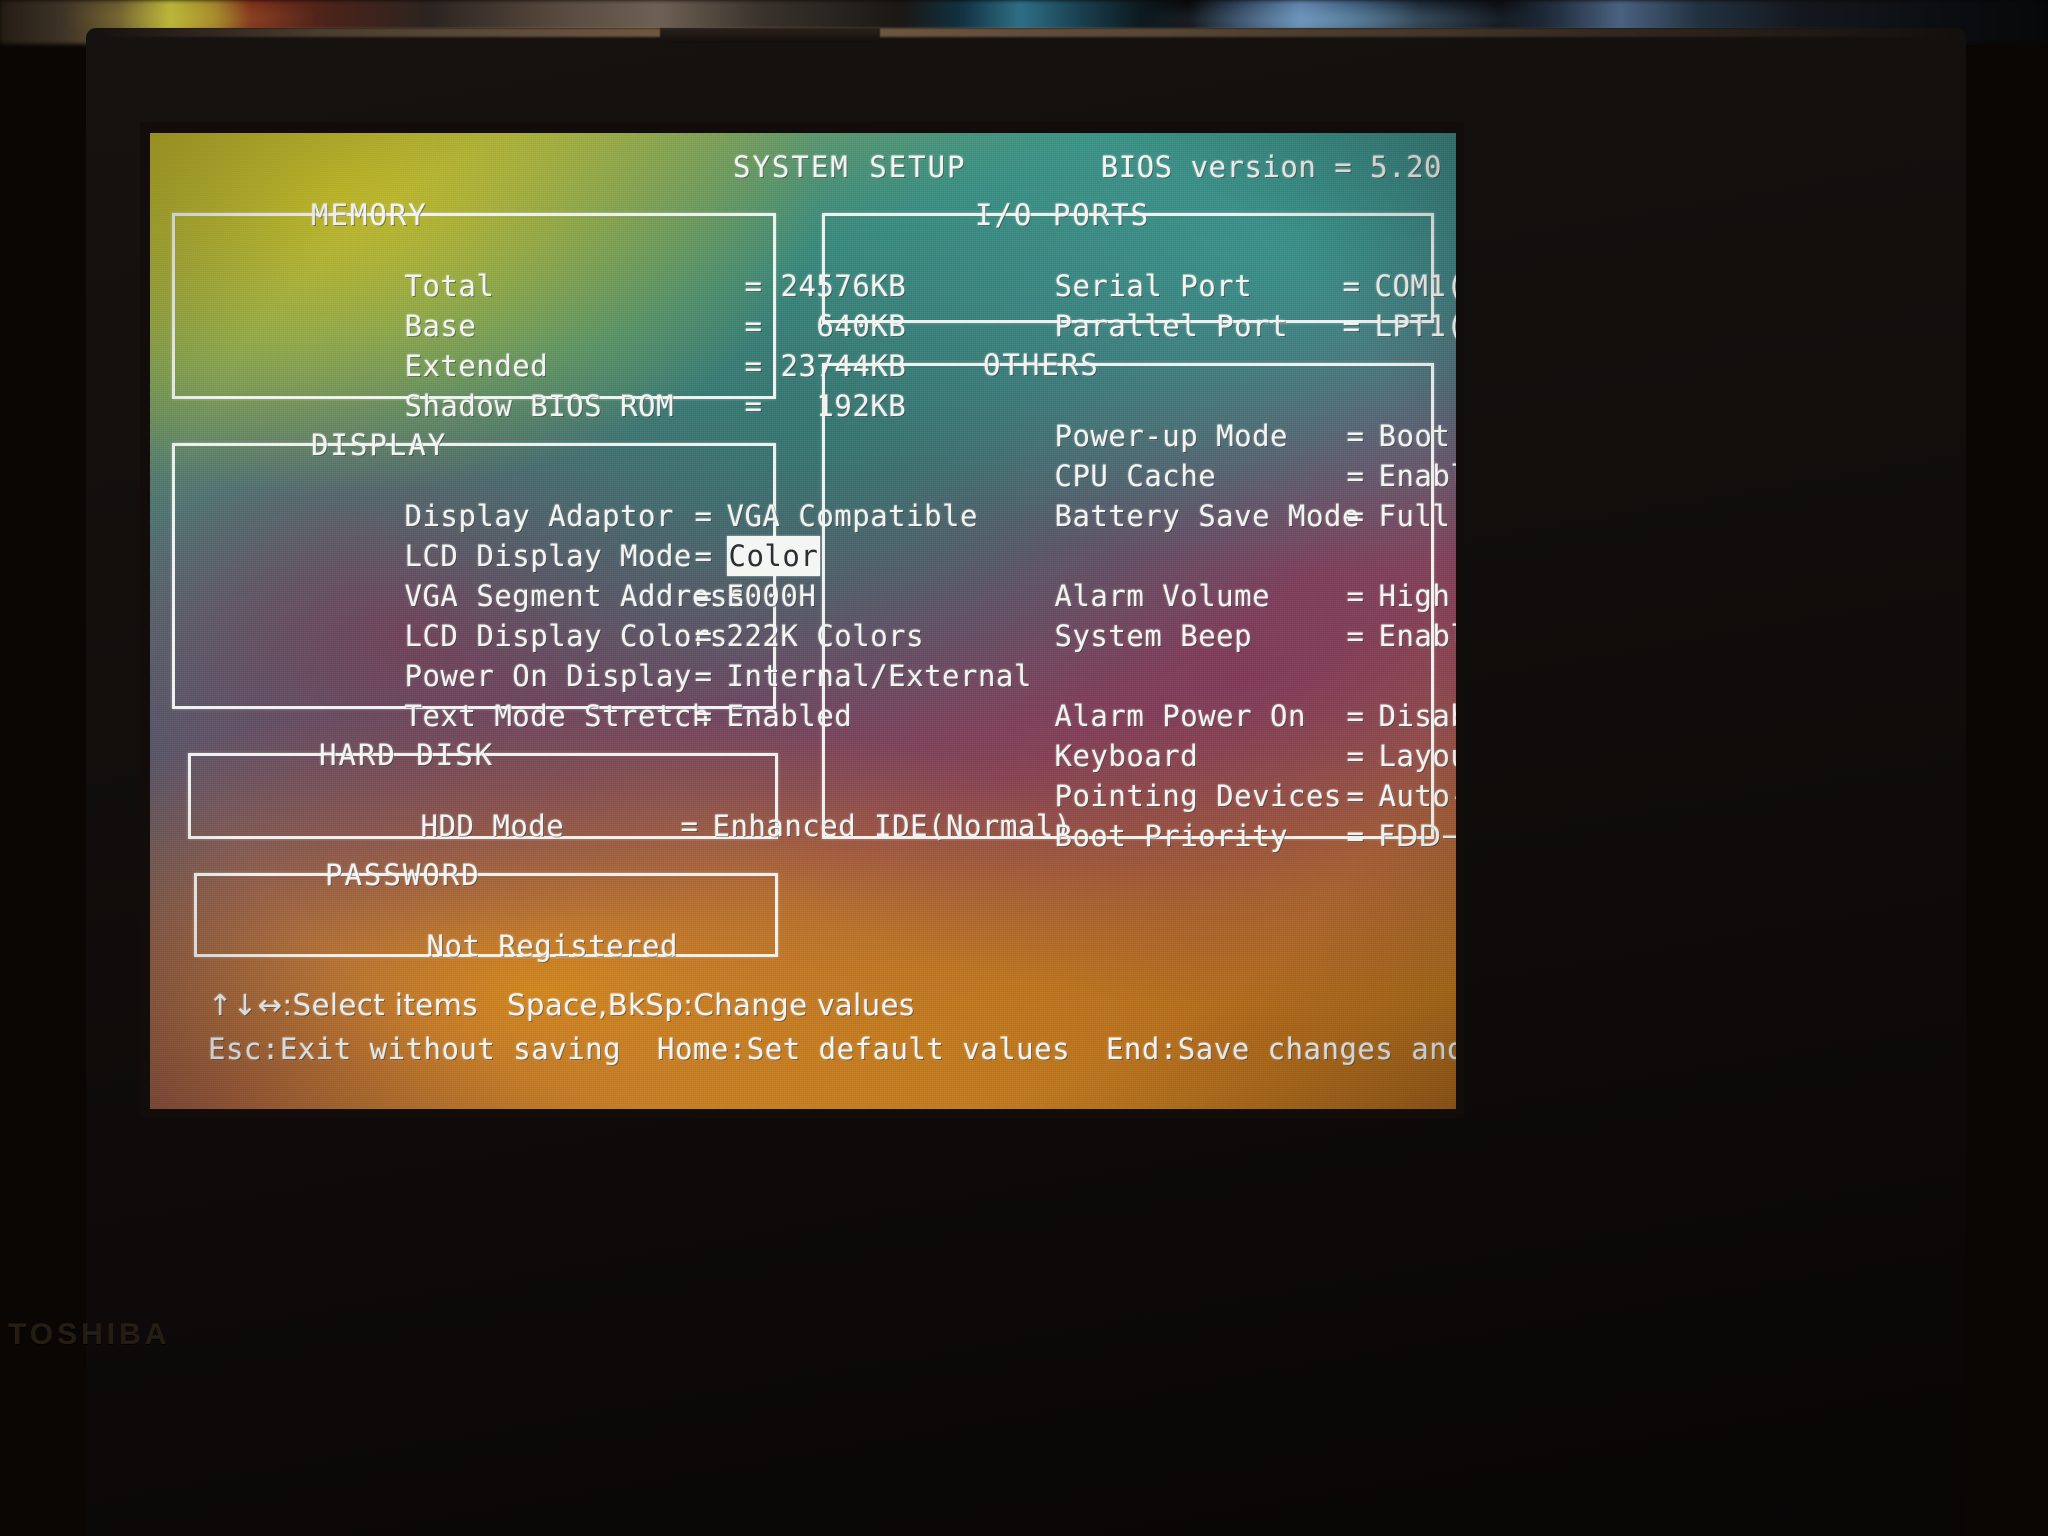 This screenshot has width=2048, height=1536. Describe the element at coordinates (486, 910) in the screenshot. I see `section-password: PASSWORD Not Registered` at that location.